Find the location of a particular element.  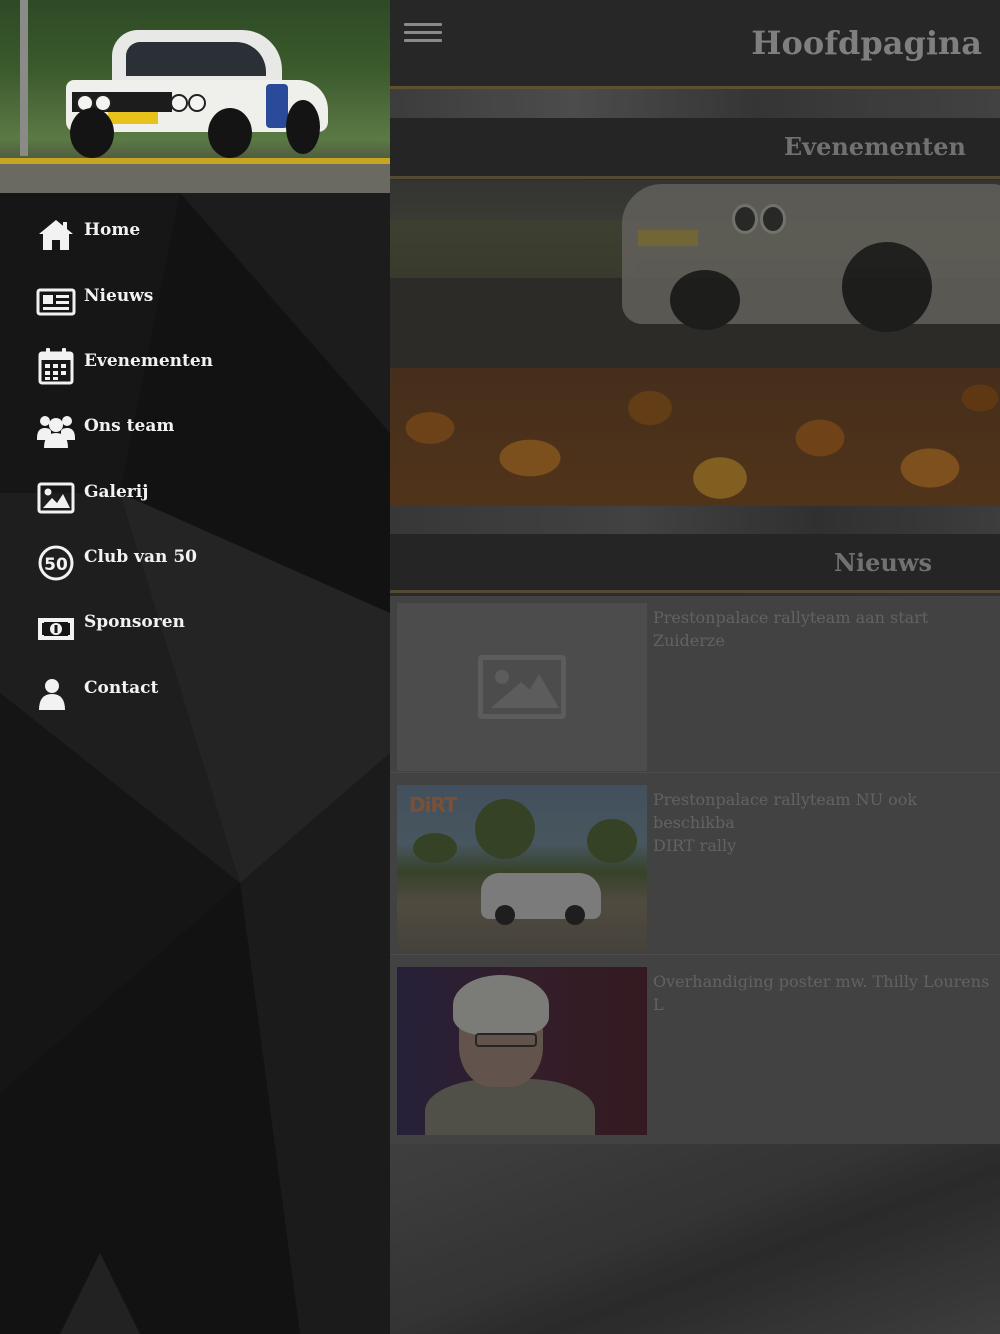

menu-item-evenementen: Evenementen is located at coordinates (195, 362).